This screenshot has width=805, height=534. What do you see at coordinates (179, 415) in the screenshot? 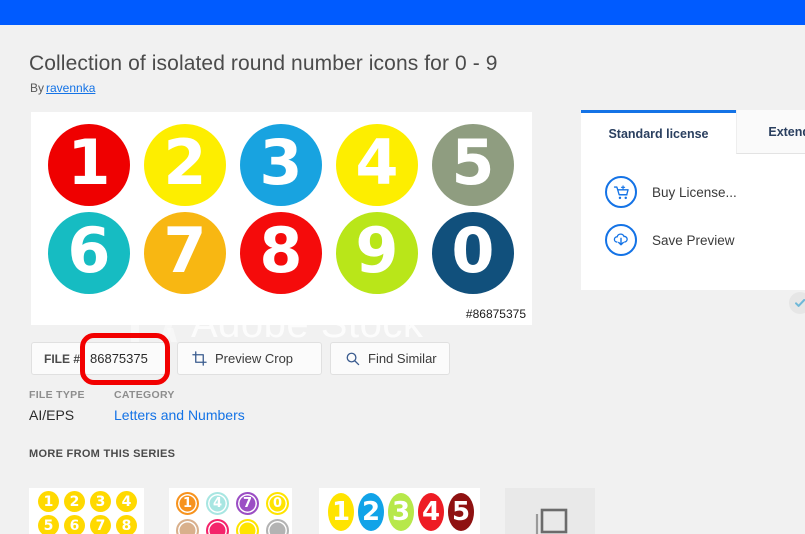
I see `category-value-link: Letters and Numbers` at bounding box center [179, 415].